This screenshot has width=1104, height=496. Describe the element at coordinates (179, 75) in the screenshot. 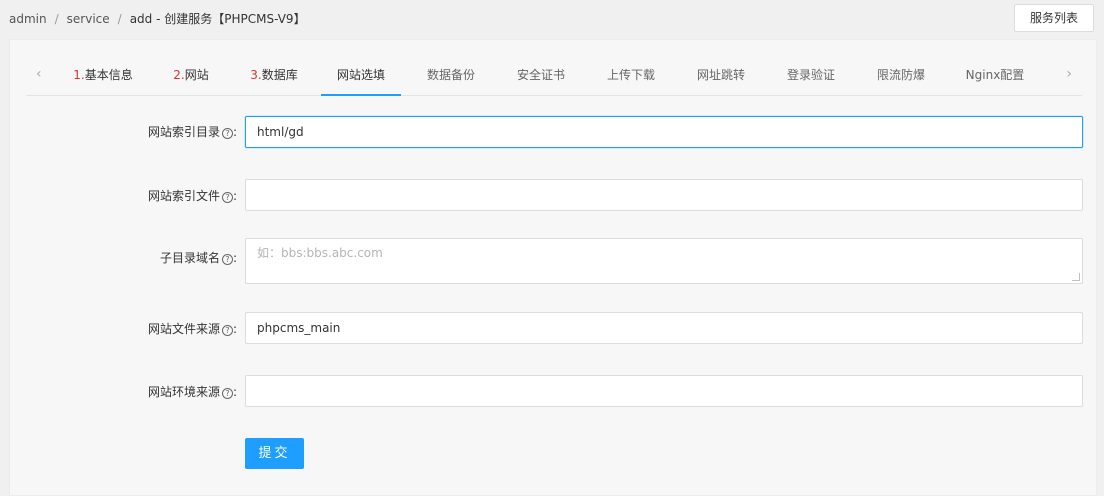

I see `tab-step-number: 2.` at that location.